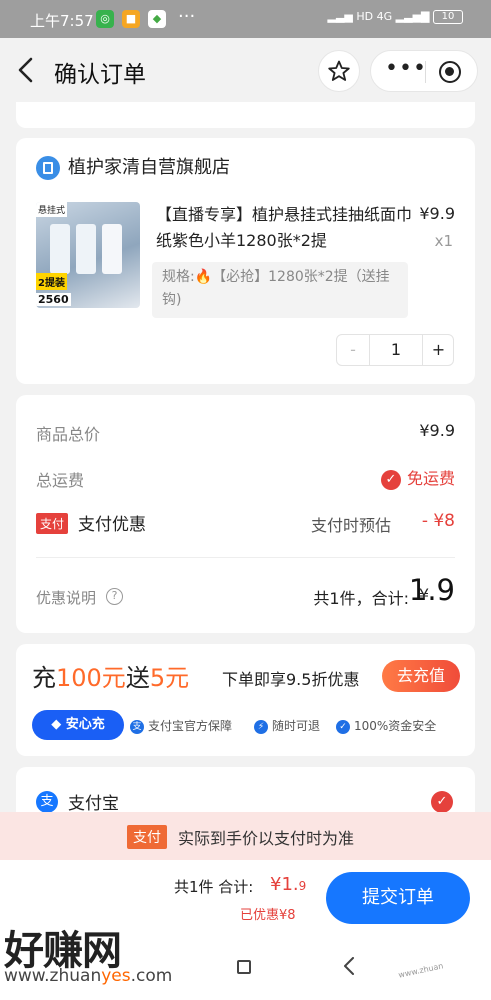 Image resolution: width=491 pixels, height=1000 pixels. Describe the element at coordinates (66, 597) in the screenshot. I see `discount-info-label: 优惠说明` at that location.